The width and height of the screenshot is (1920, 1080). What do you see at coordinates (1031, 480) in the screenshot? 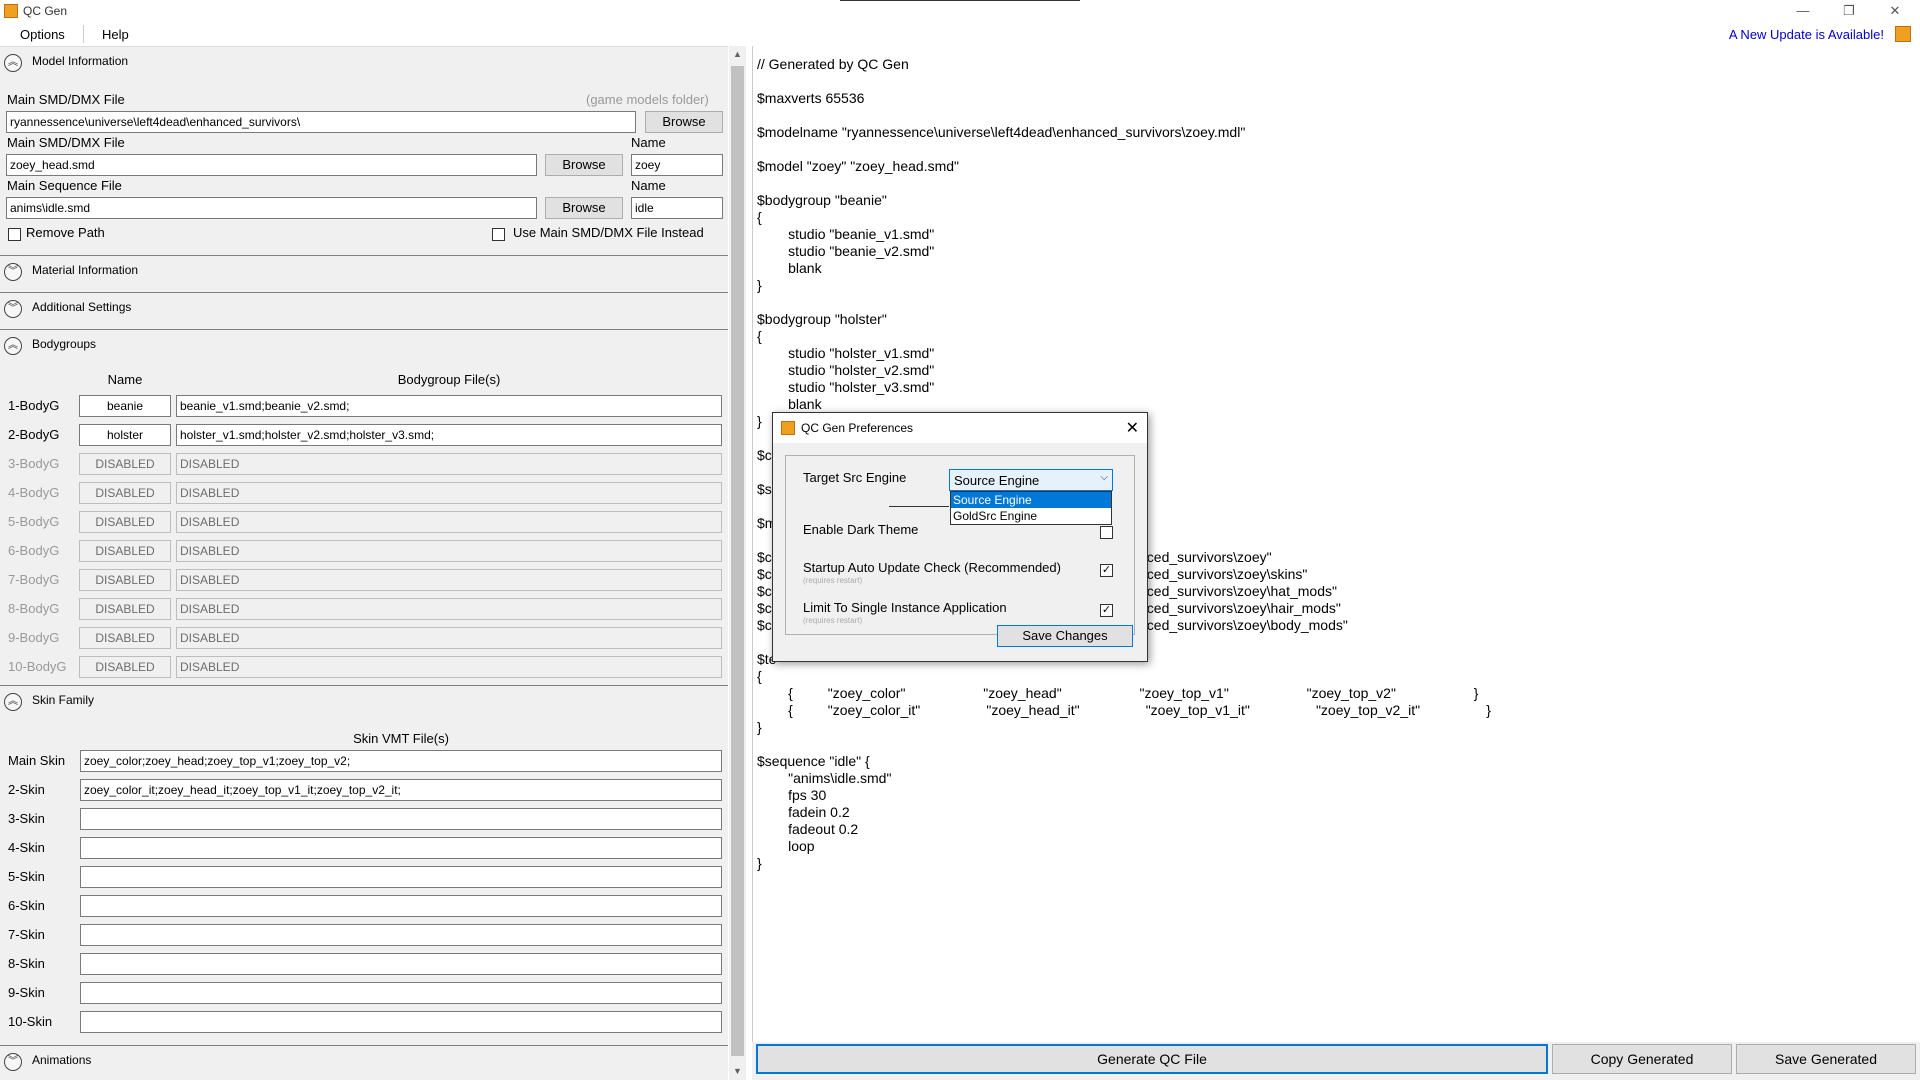
I see `target-engine-select: Source Engine ⌵` at bounding box center [1031, 480].